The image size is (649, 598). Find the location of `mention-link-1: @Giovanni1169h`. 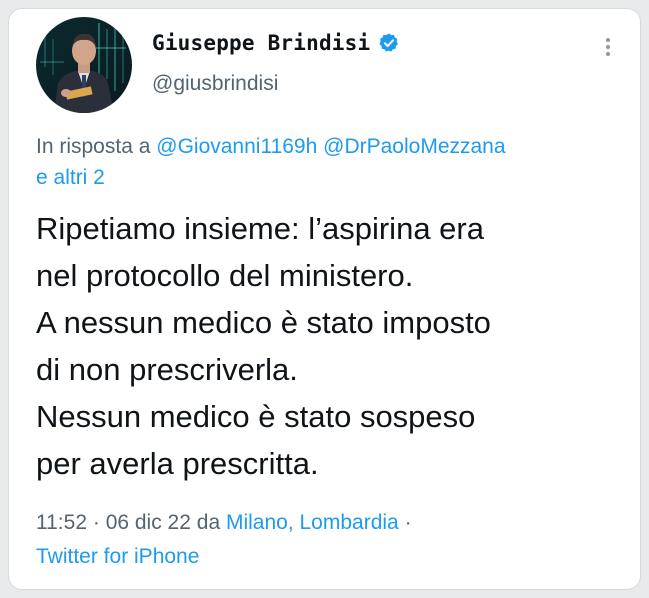

mention-link-1: @Giovanni1169h is located at coordinates (236, 146).